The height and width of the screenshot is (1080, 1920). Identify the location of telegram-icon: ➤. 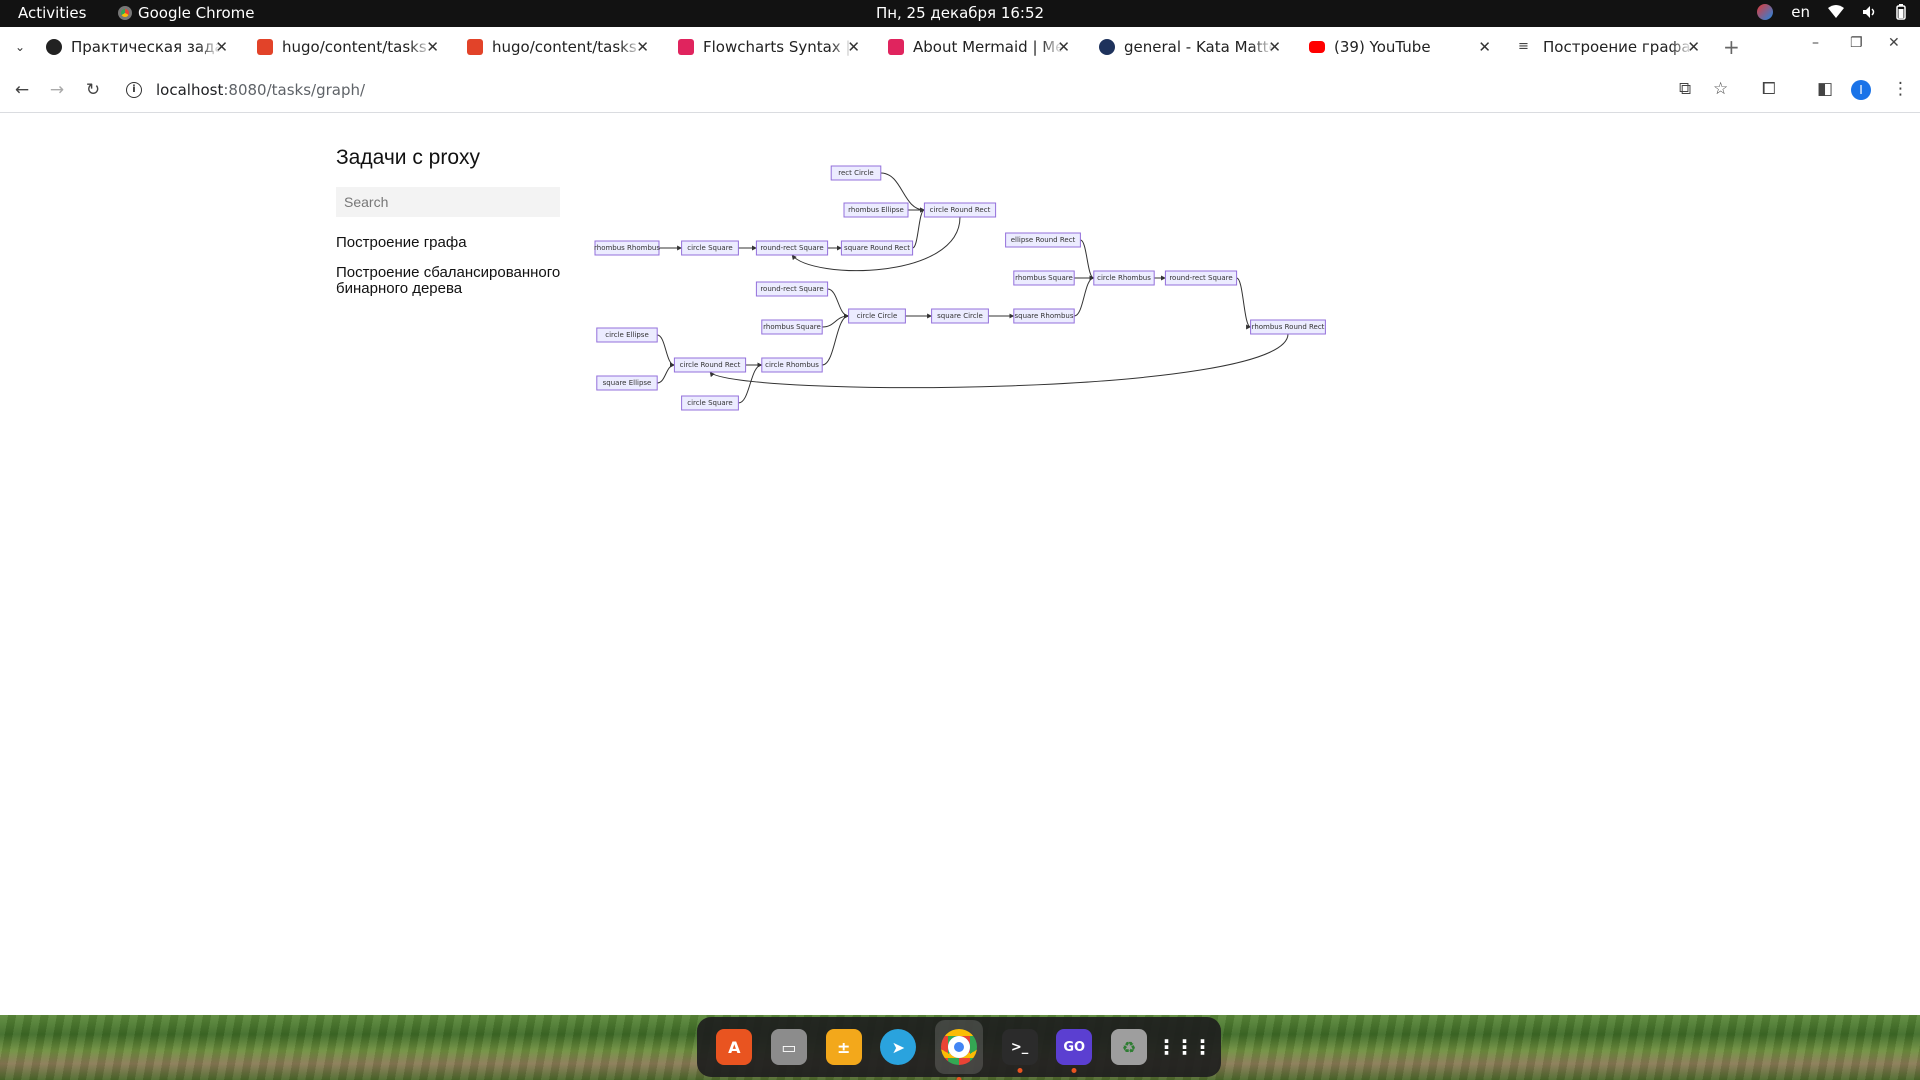
(898, 1047).